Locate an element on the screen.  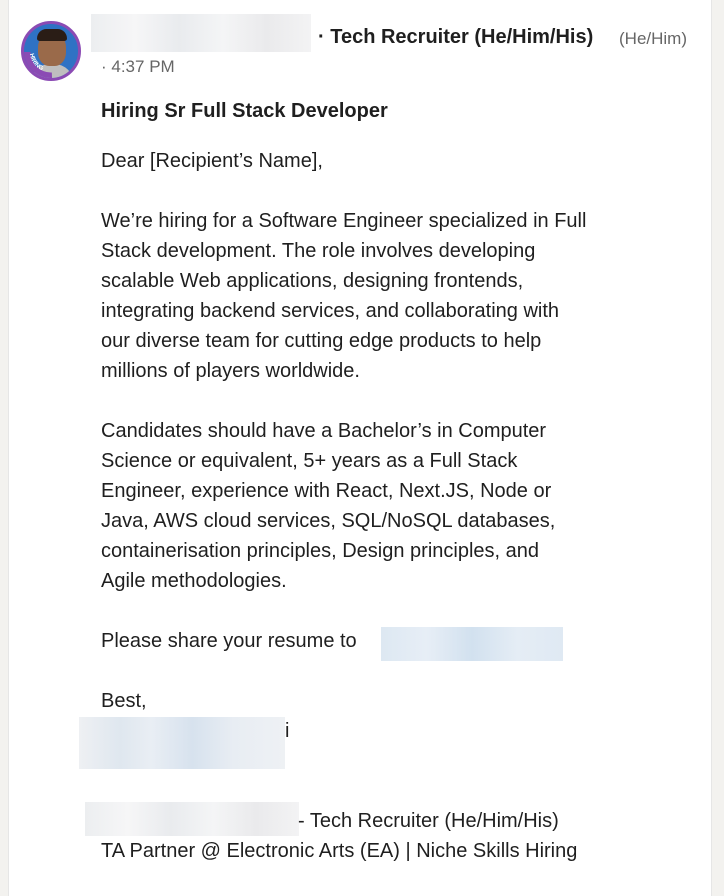
signature-name-redacted is located at coordinates (182, 743).